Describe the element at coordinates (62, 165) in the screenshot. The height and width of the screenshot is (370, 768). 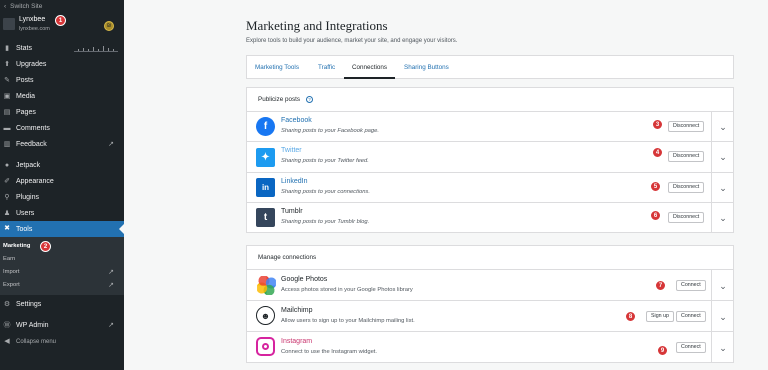
I see `sidebar-item-jetpack: ● Jetpack` at that location.